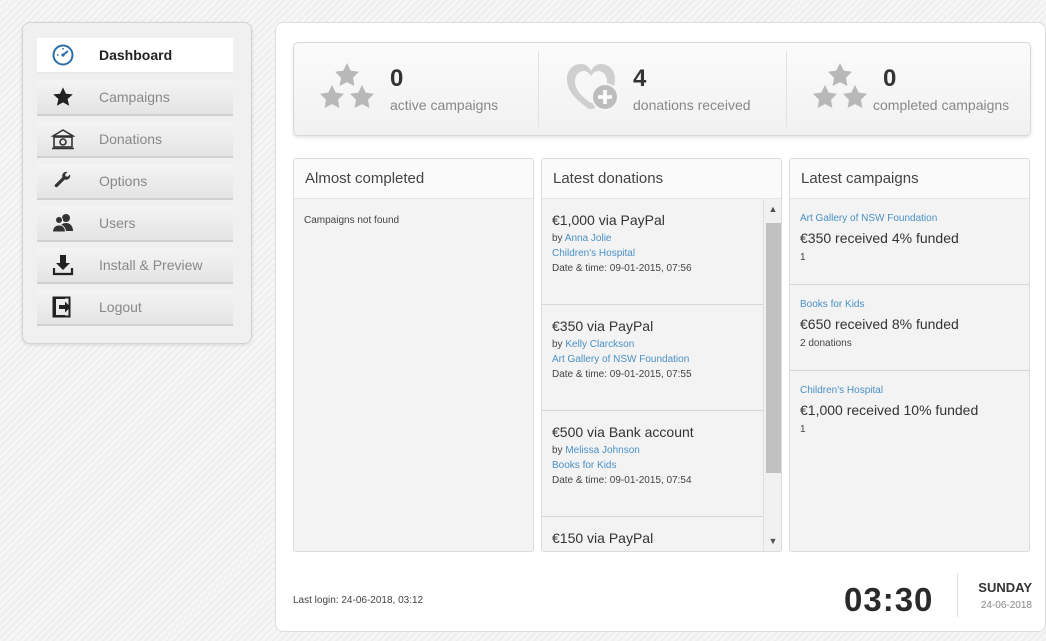 The width and height of the screenshot is (1046, 641). Describe the element at coordinates (63, 181) in the screenshot. I see `wrench-icon` at that location.